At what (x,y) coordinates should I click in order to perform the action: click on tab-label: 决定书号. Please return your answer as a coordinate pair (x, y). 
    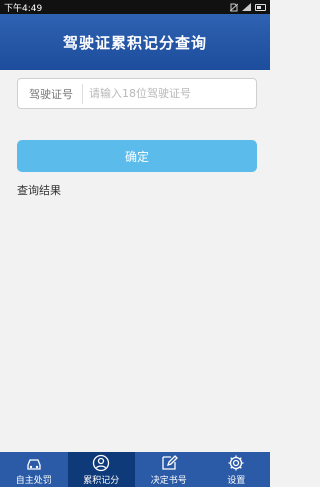
    Looking at the image, I should click on (168, 480).